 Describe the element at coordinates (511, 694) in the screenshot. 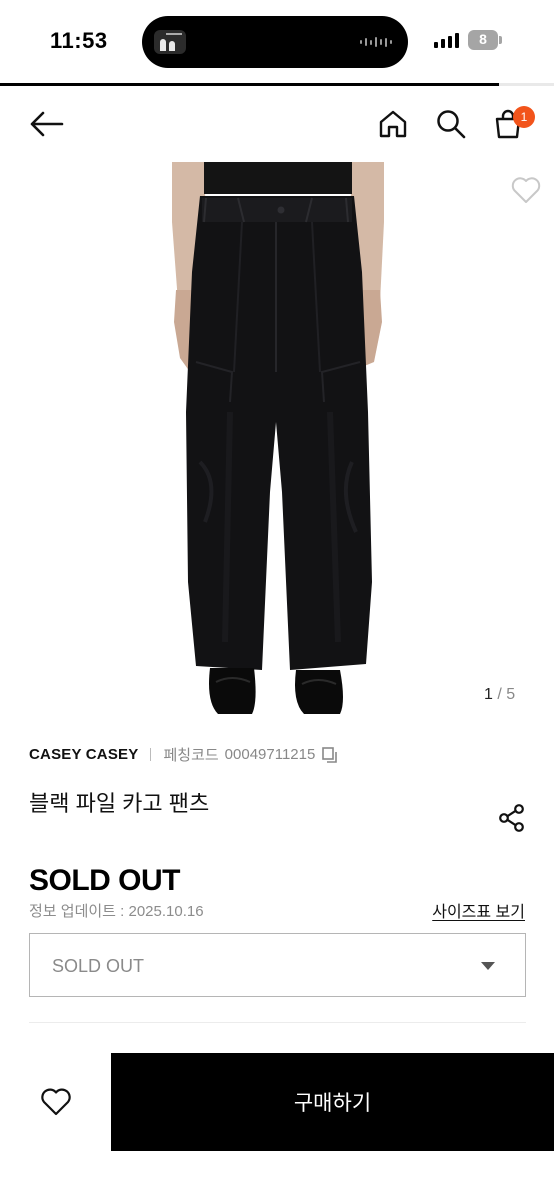

I see `image-total: 5` at that location.